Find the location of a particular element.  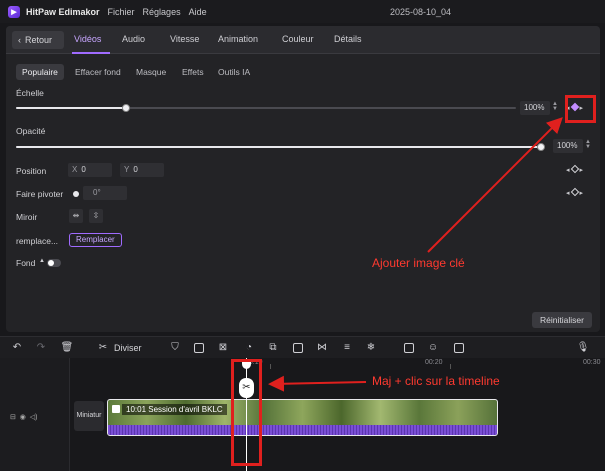

rotate-dial-icon is located at coordinates (76, 194).